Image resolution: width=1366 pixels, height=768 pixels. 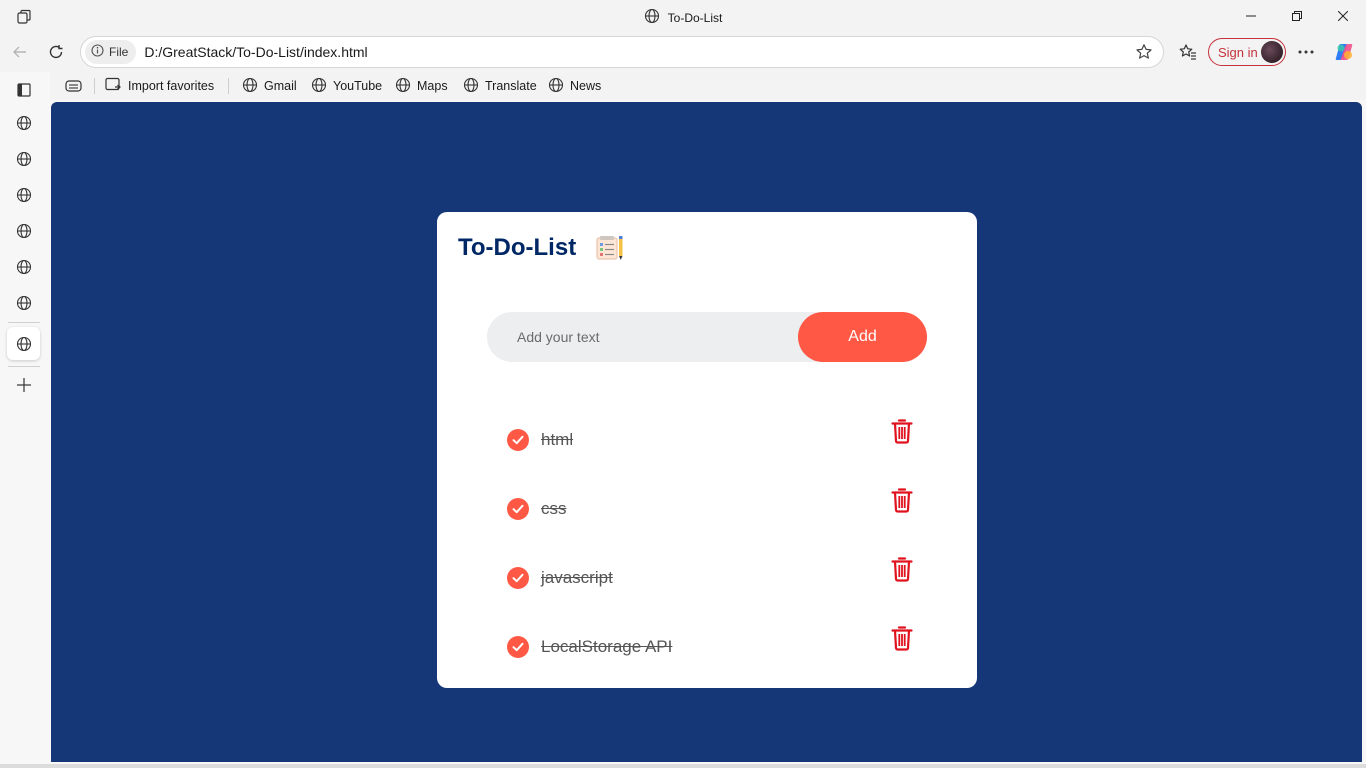 What do you see at coordinates (1238, 52) in the screenshot?
I see `sign-in-label: Sign in` at bounding box center [1238, 52].